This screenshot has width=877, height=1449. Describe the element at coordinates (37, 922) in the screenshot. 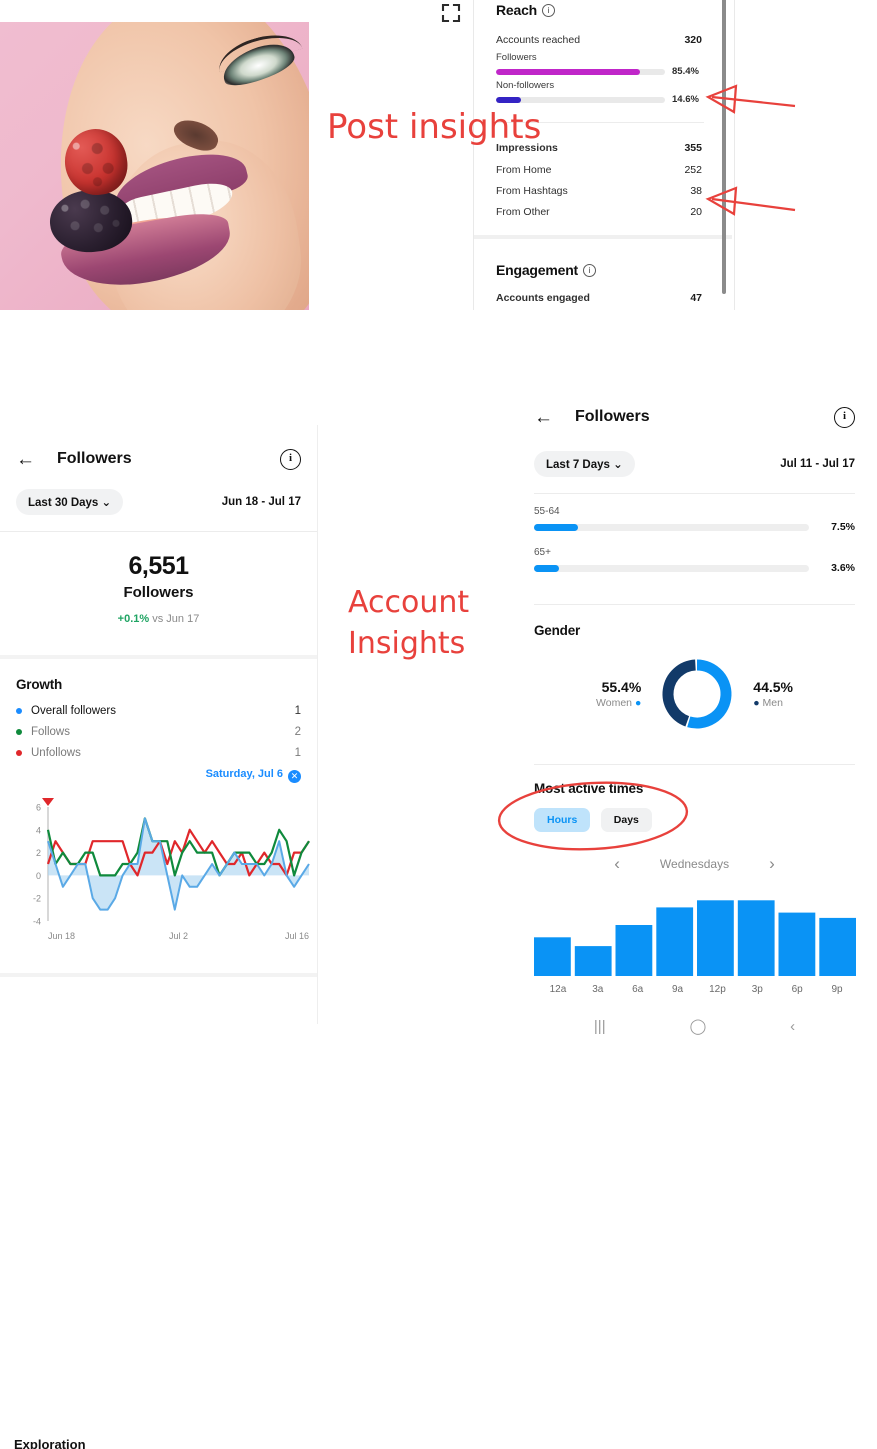

I see `svg-text: -4` at that location.